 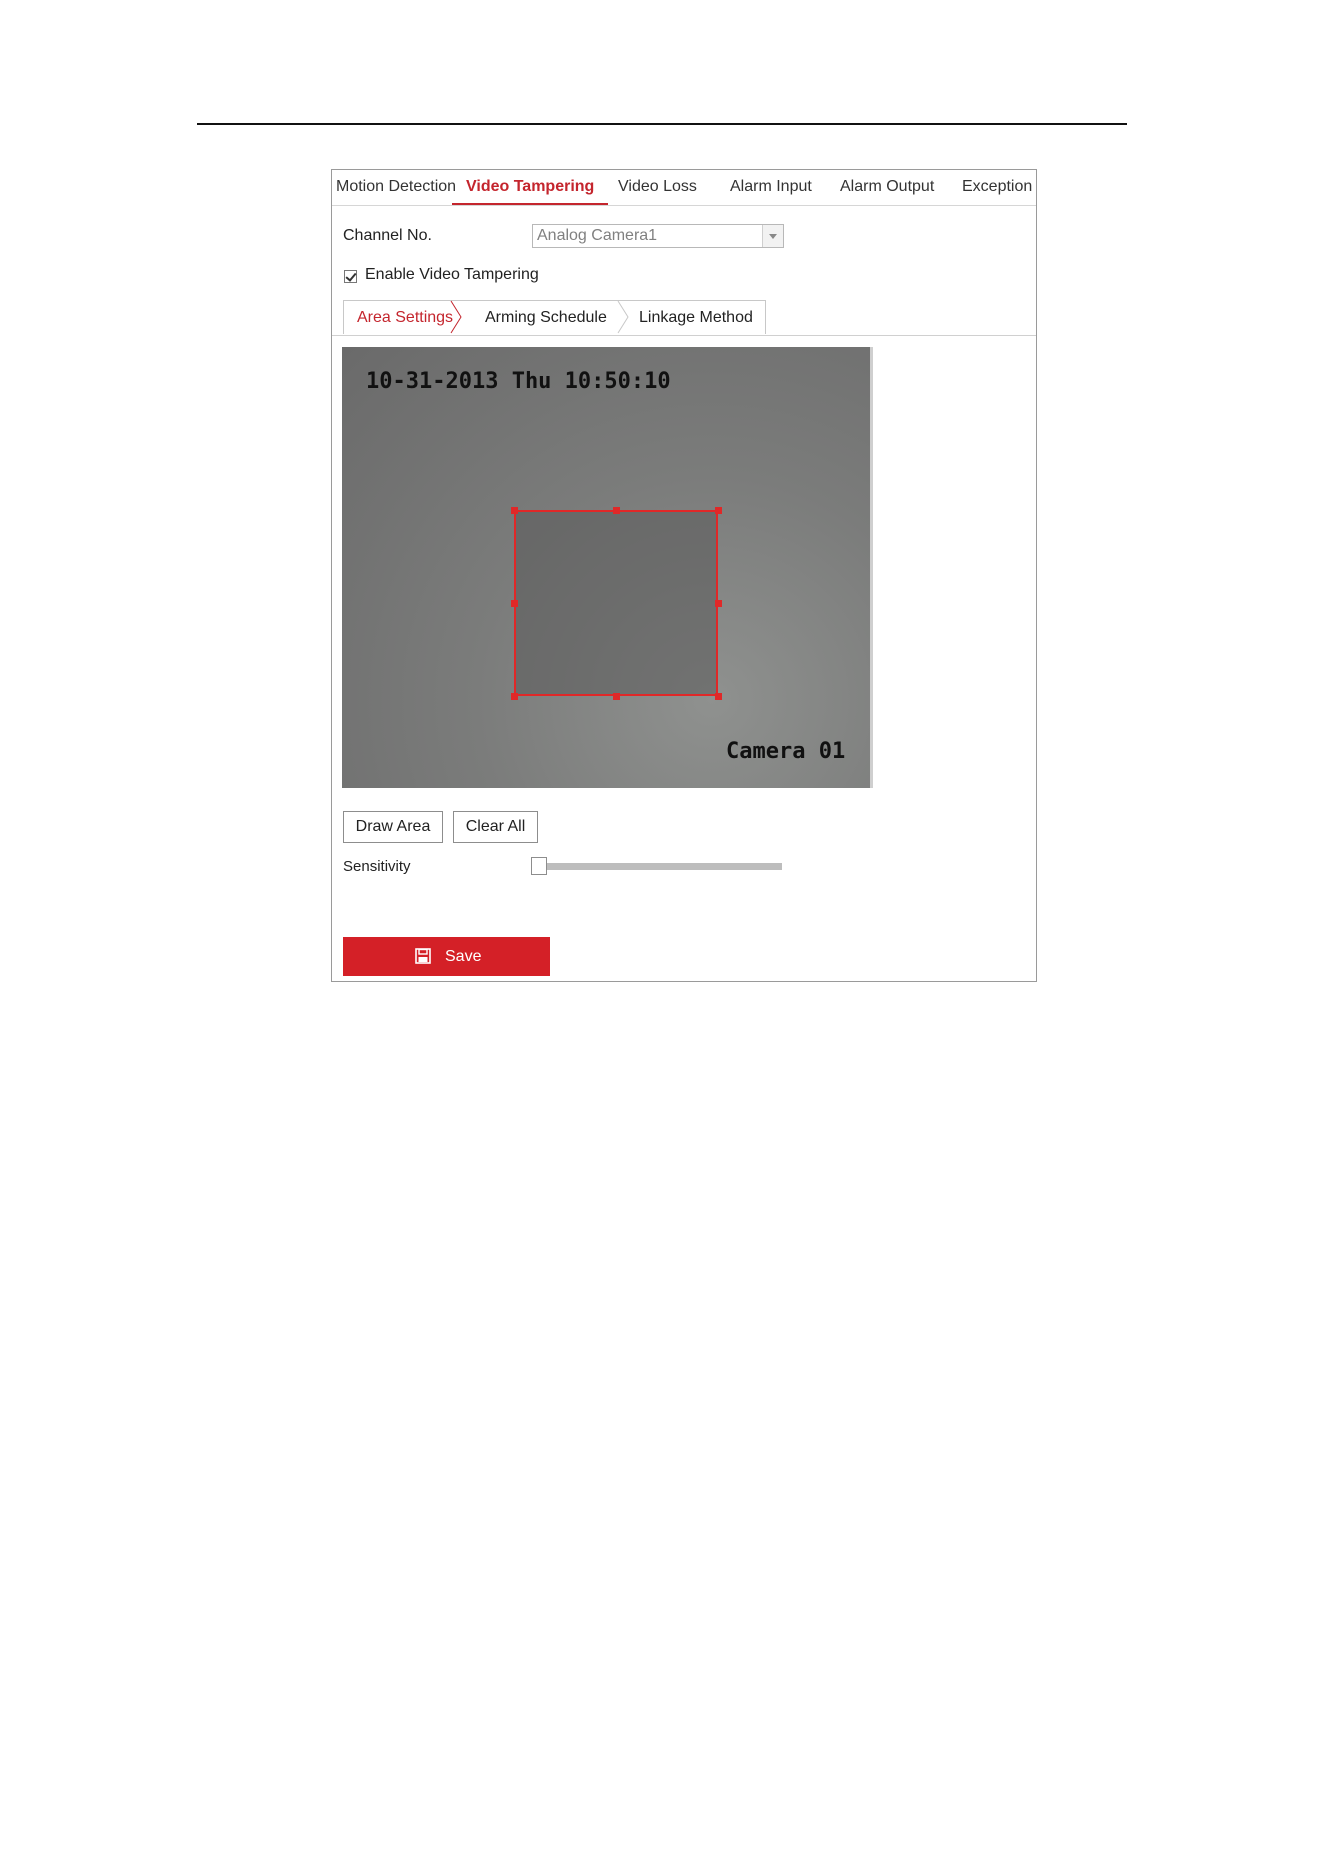 What do you see at coordinates (597, 235) in the screenshot?
I see `channel-select-value: Analog Camera1` at bounding box center [597, 235].